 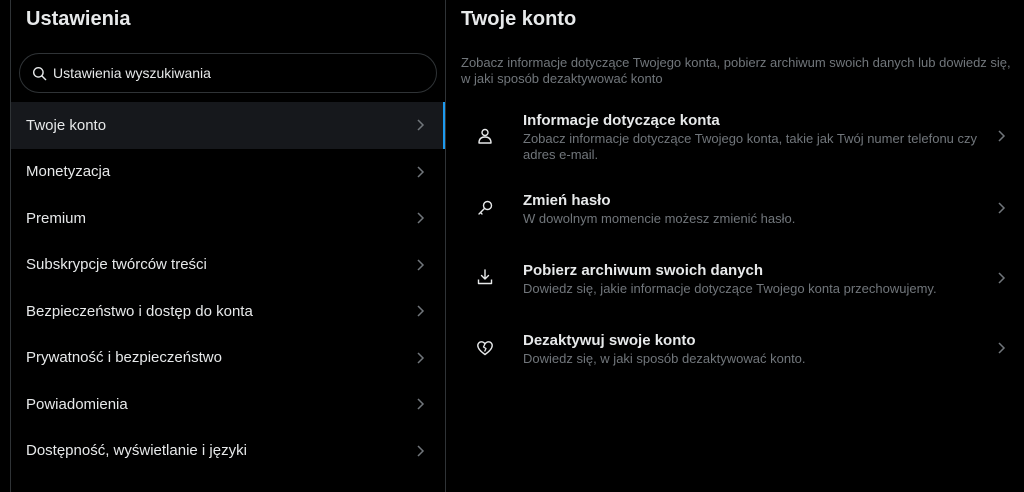 I want to click on option-title: Pobierz archiwum swoich danych, so click(x=643, y=270).